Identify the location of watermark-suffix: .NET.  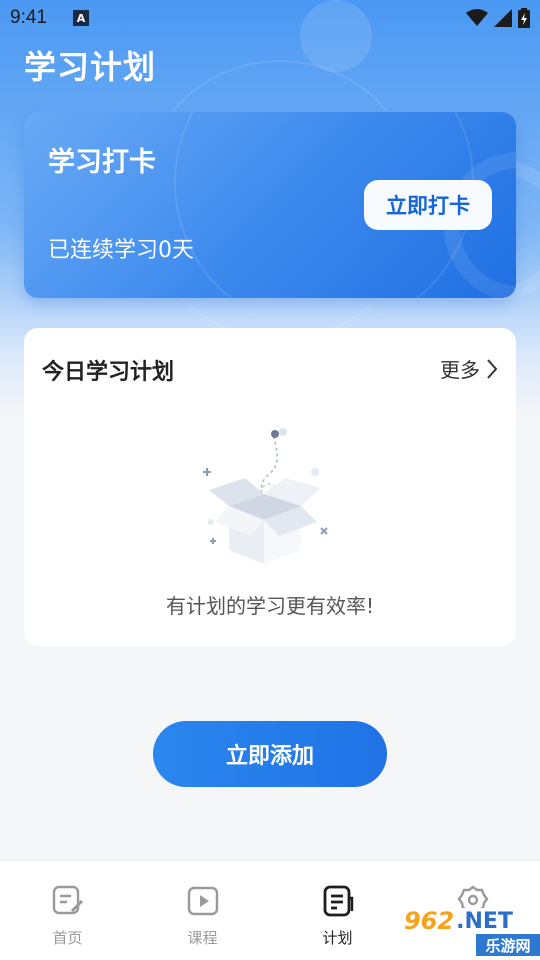
(484, 921).